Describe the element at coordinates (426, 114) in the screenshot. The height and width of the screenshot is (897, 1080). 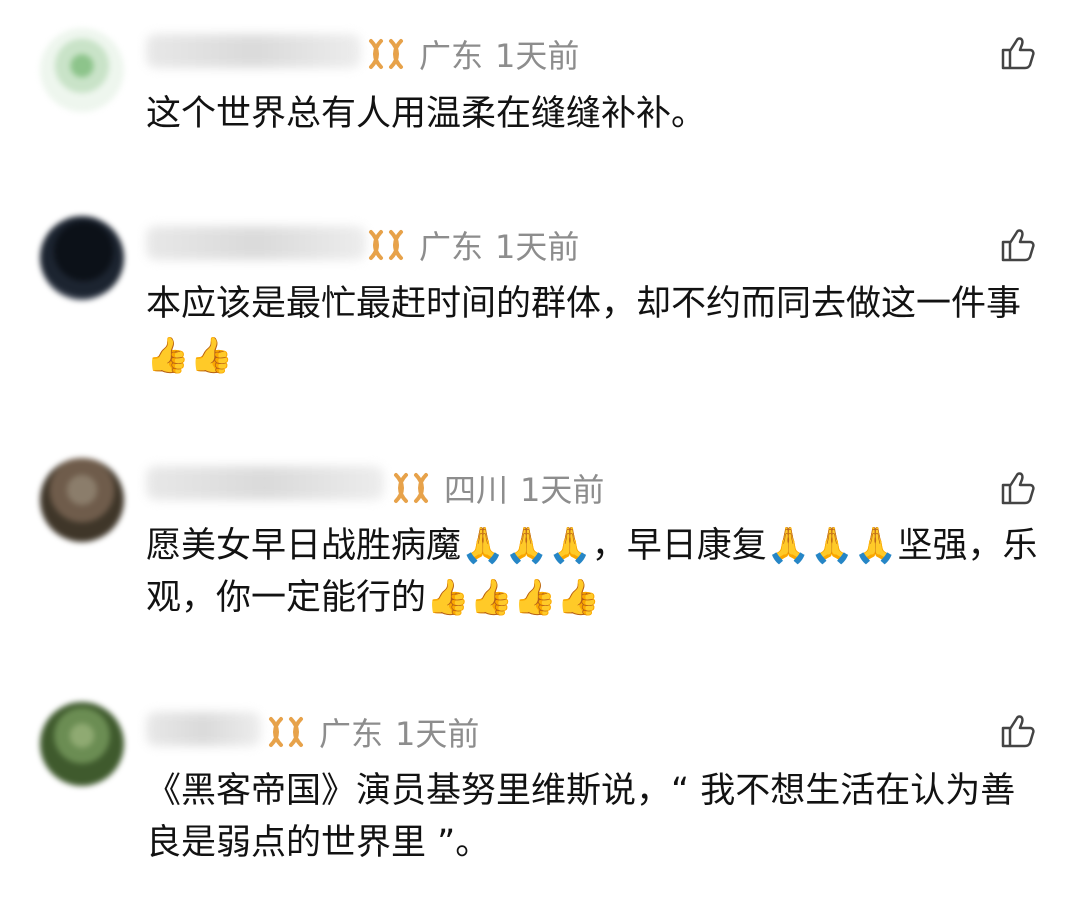
I see `comment-text: 这个世界总有人用温柔在缝缝补补。` at that location.